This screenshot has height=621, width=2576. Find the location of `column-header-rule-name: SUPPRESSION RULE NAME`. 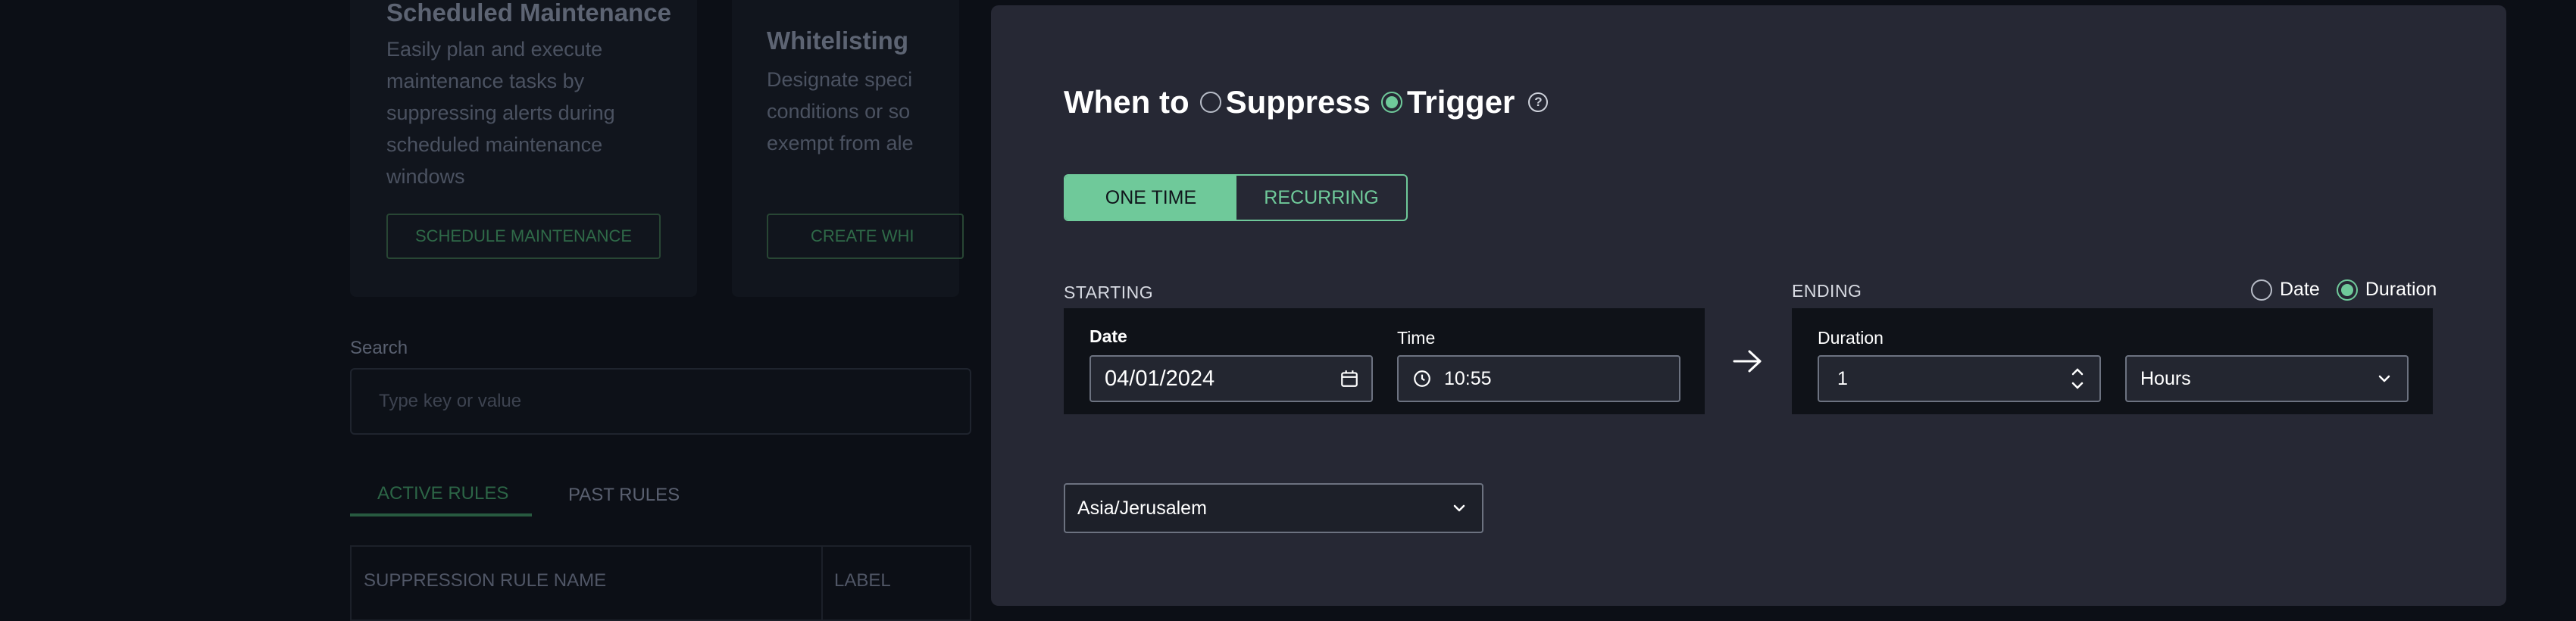

column-header-rule-name: SUPPRESSION RULE NAME is located at coordinates (486, 581).